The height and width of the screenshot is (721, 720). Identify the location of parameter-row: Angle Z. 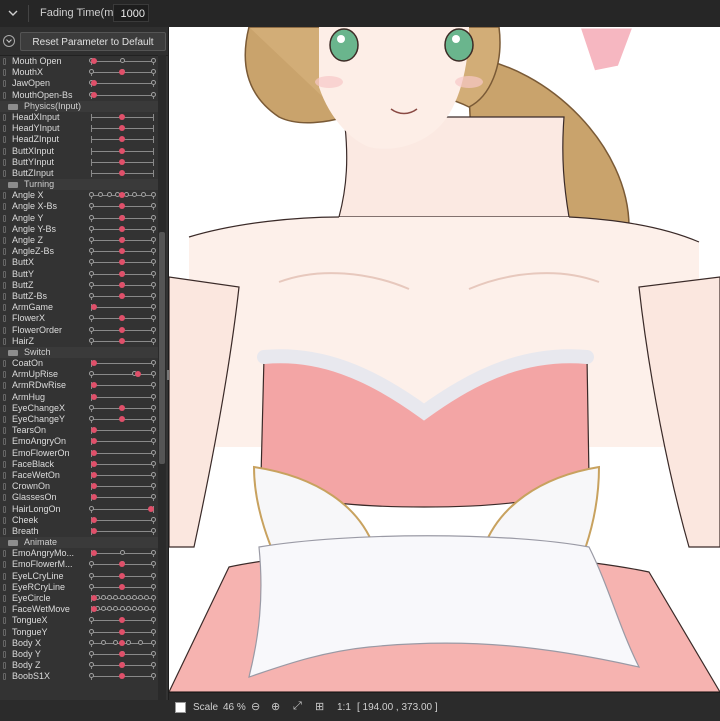
(79, 240).